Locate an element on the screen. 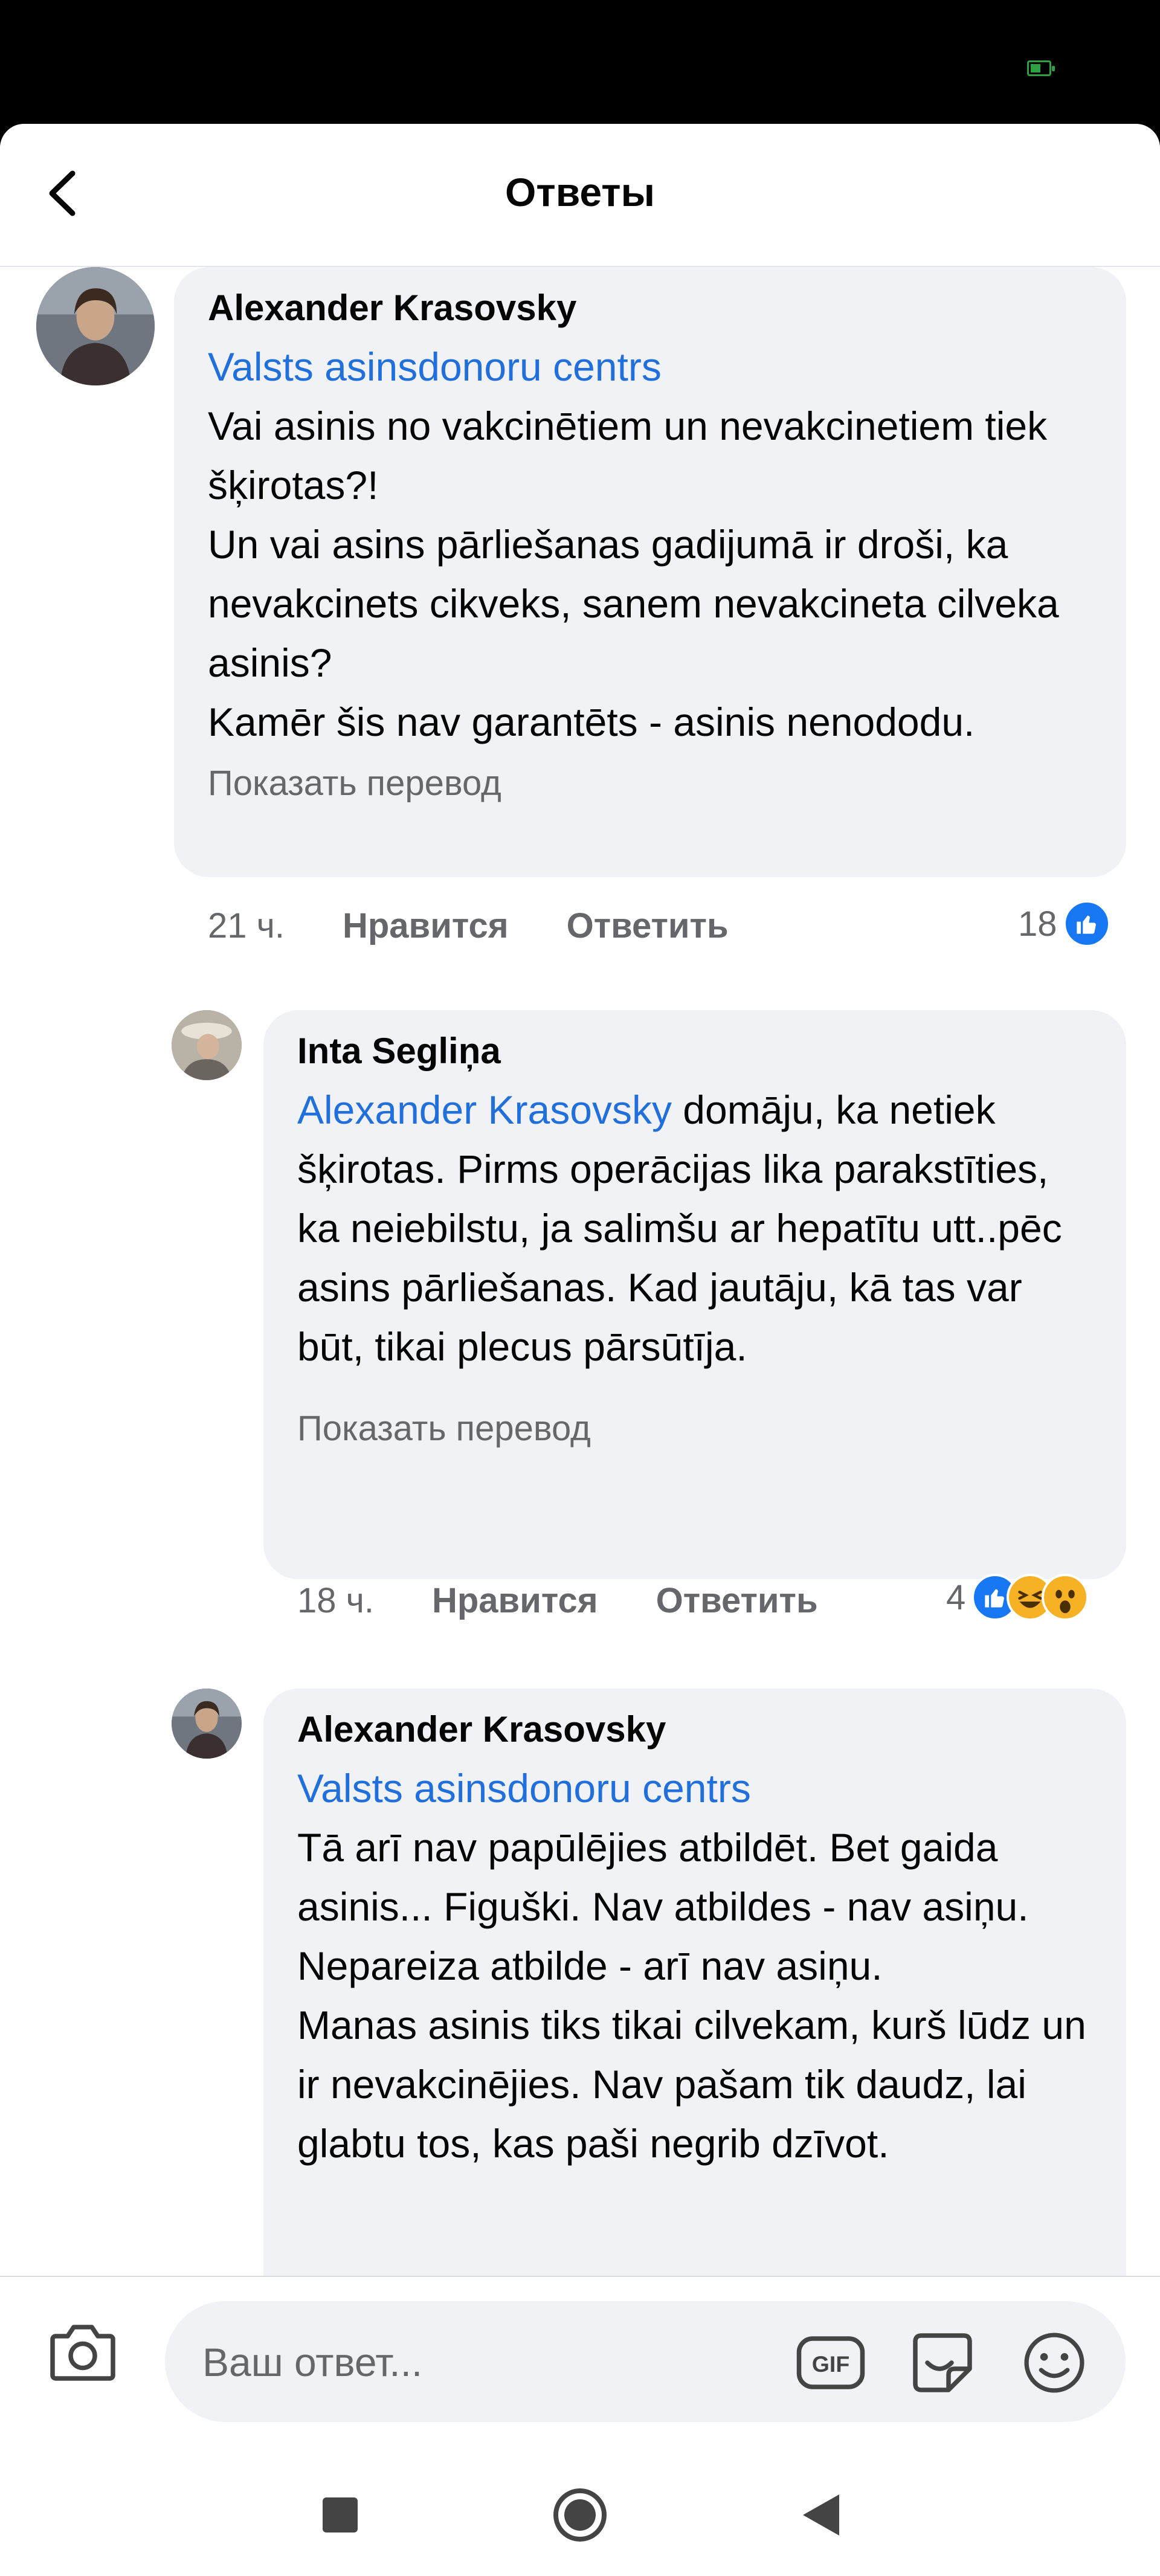  home-button is located at coordinates (580, 2515).